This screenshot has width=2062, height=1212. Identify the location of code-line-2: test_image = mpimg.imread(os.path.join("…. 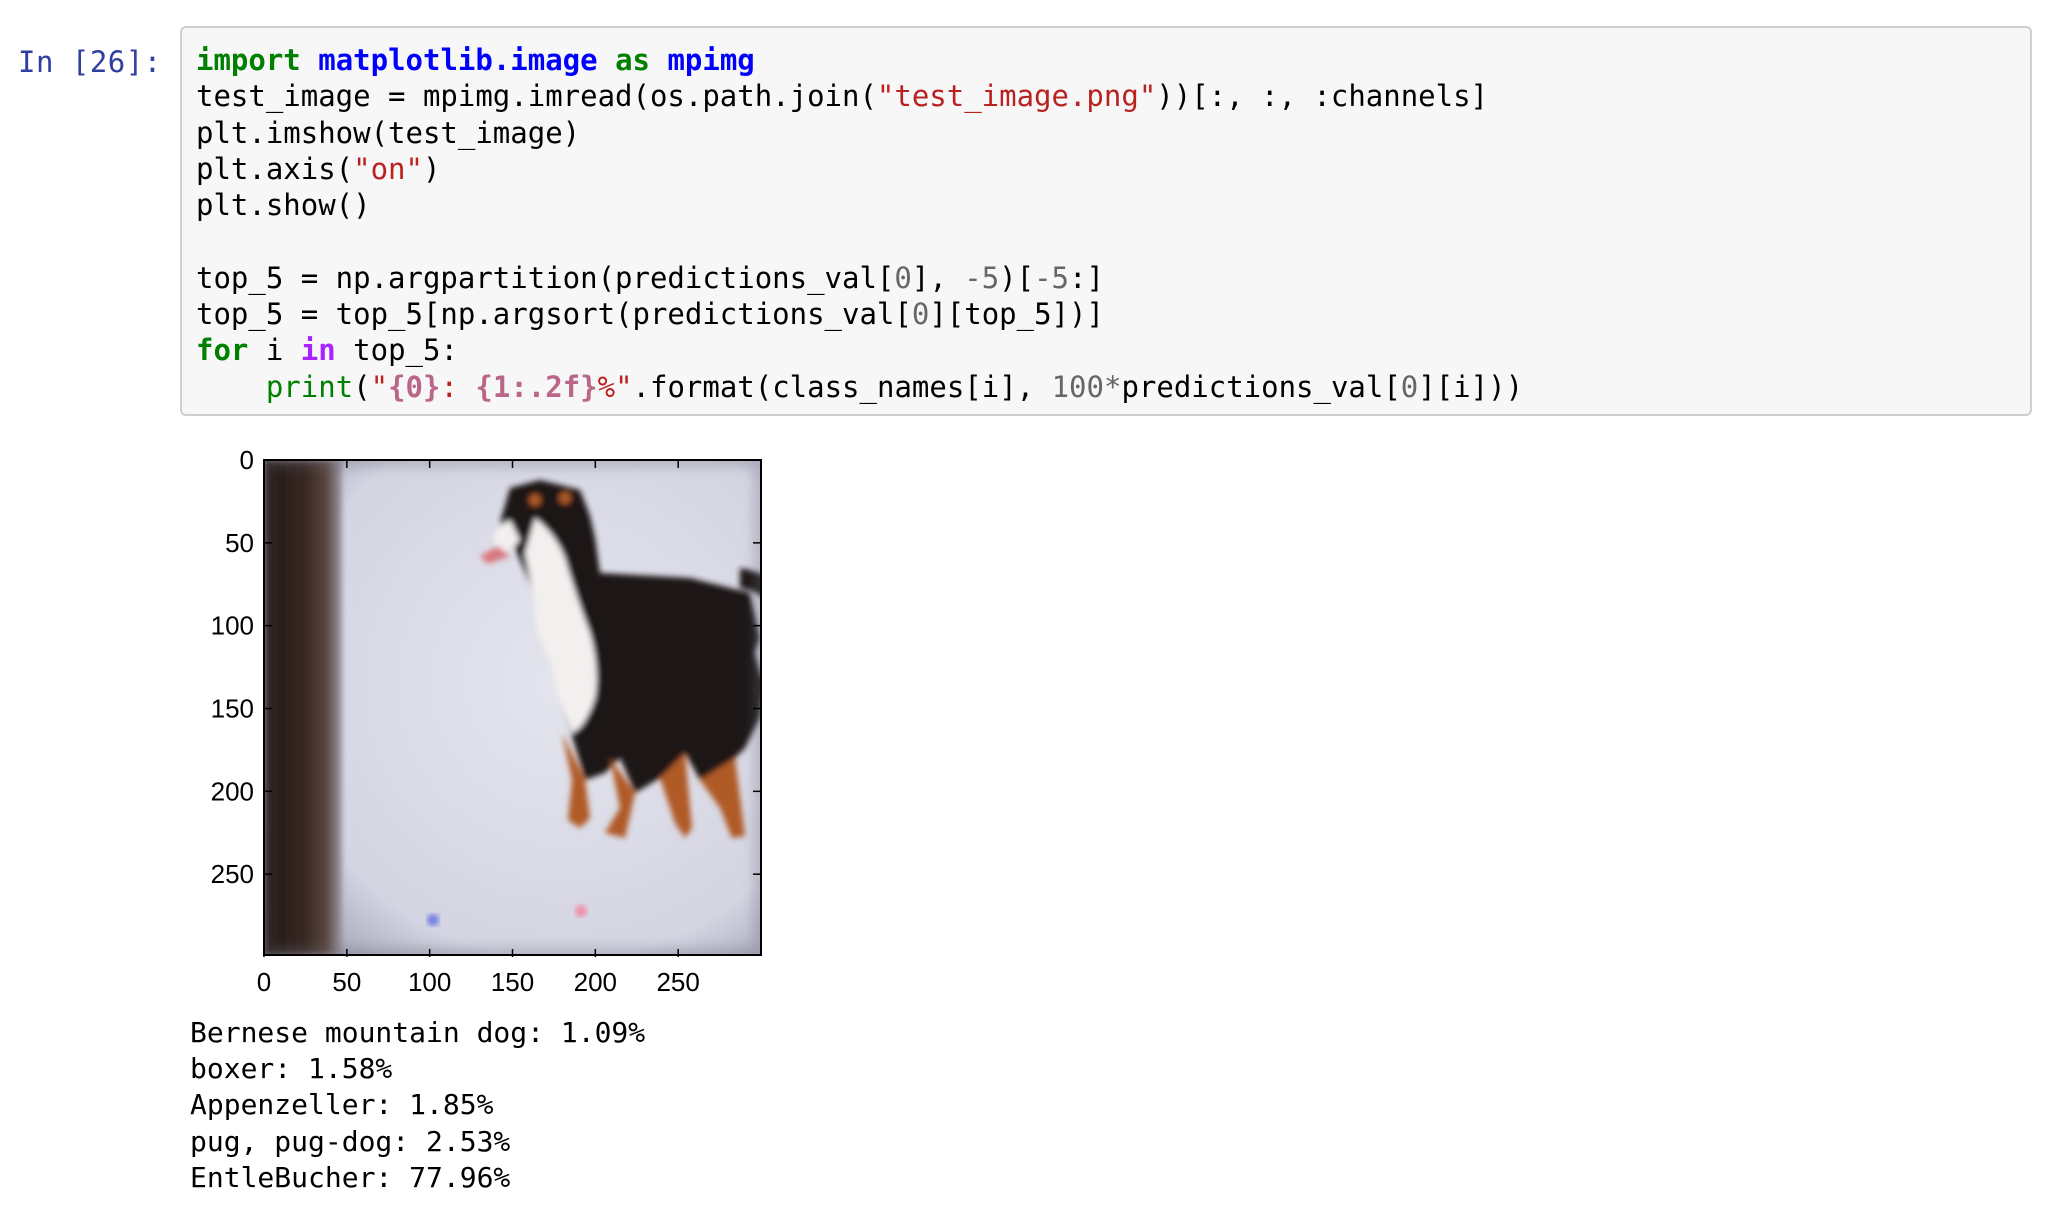
(842, 96).